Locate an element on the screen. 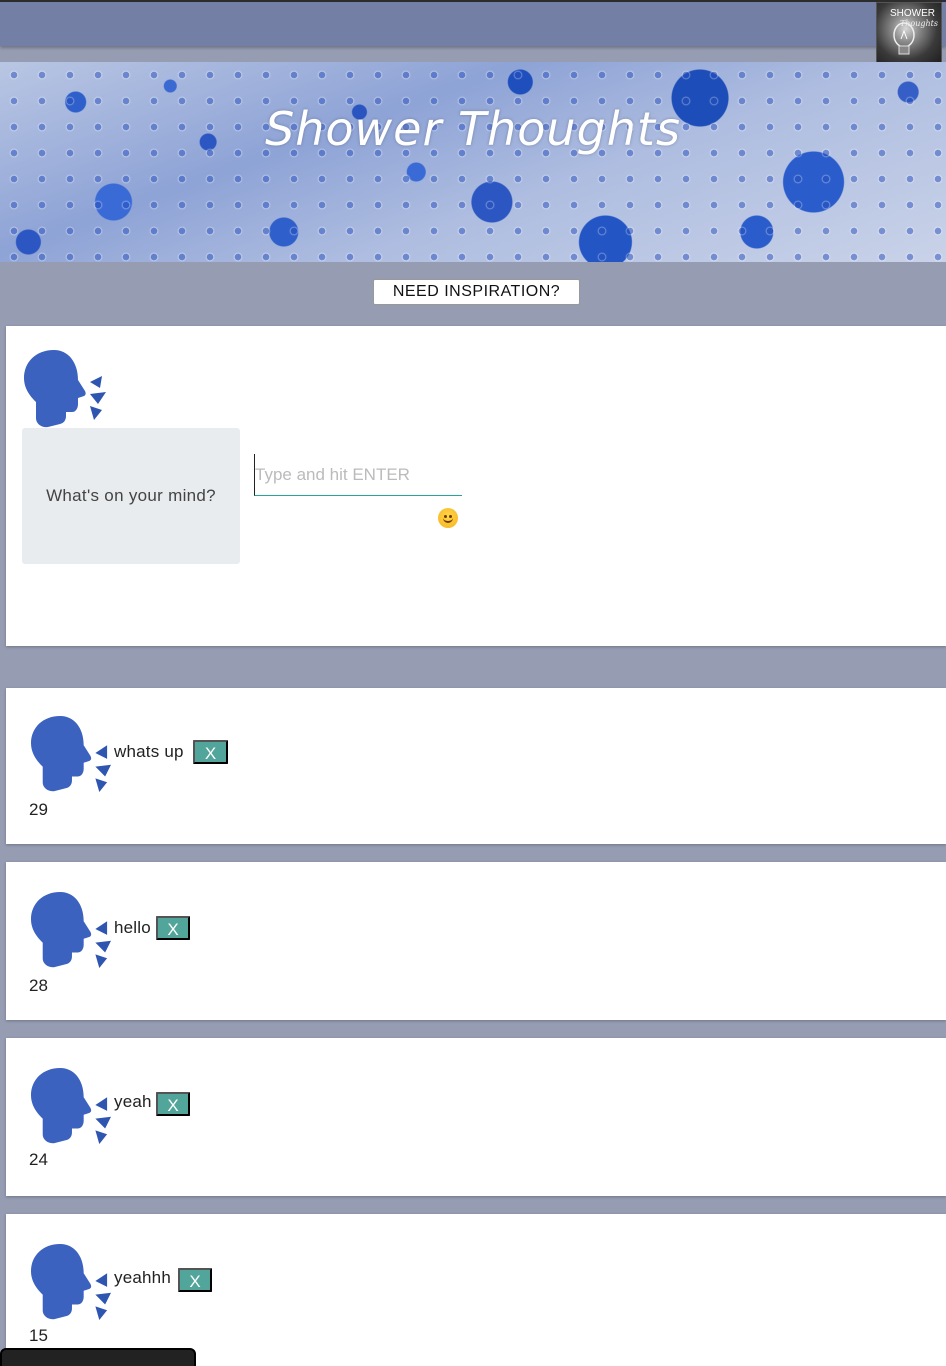 The width and height of the screenshot is (946, 1366). post-count: 24 is located at coordinates (38, 1159).